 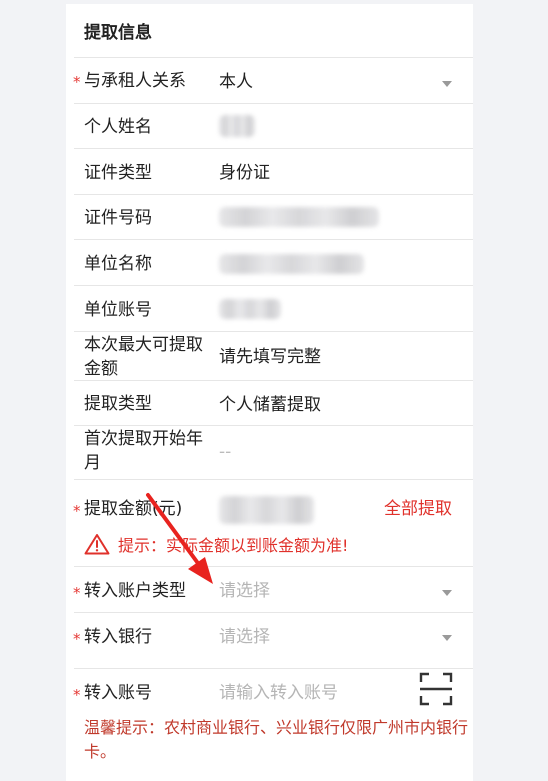 I want to click on id-type-value: 身份证, so click(x=244, y=173).